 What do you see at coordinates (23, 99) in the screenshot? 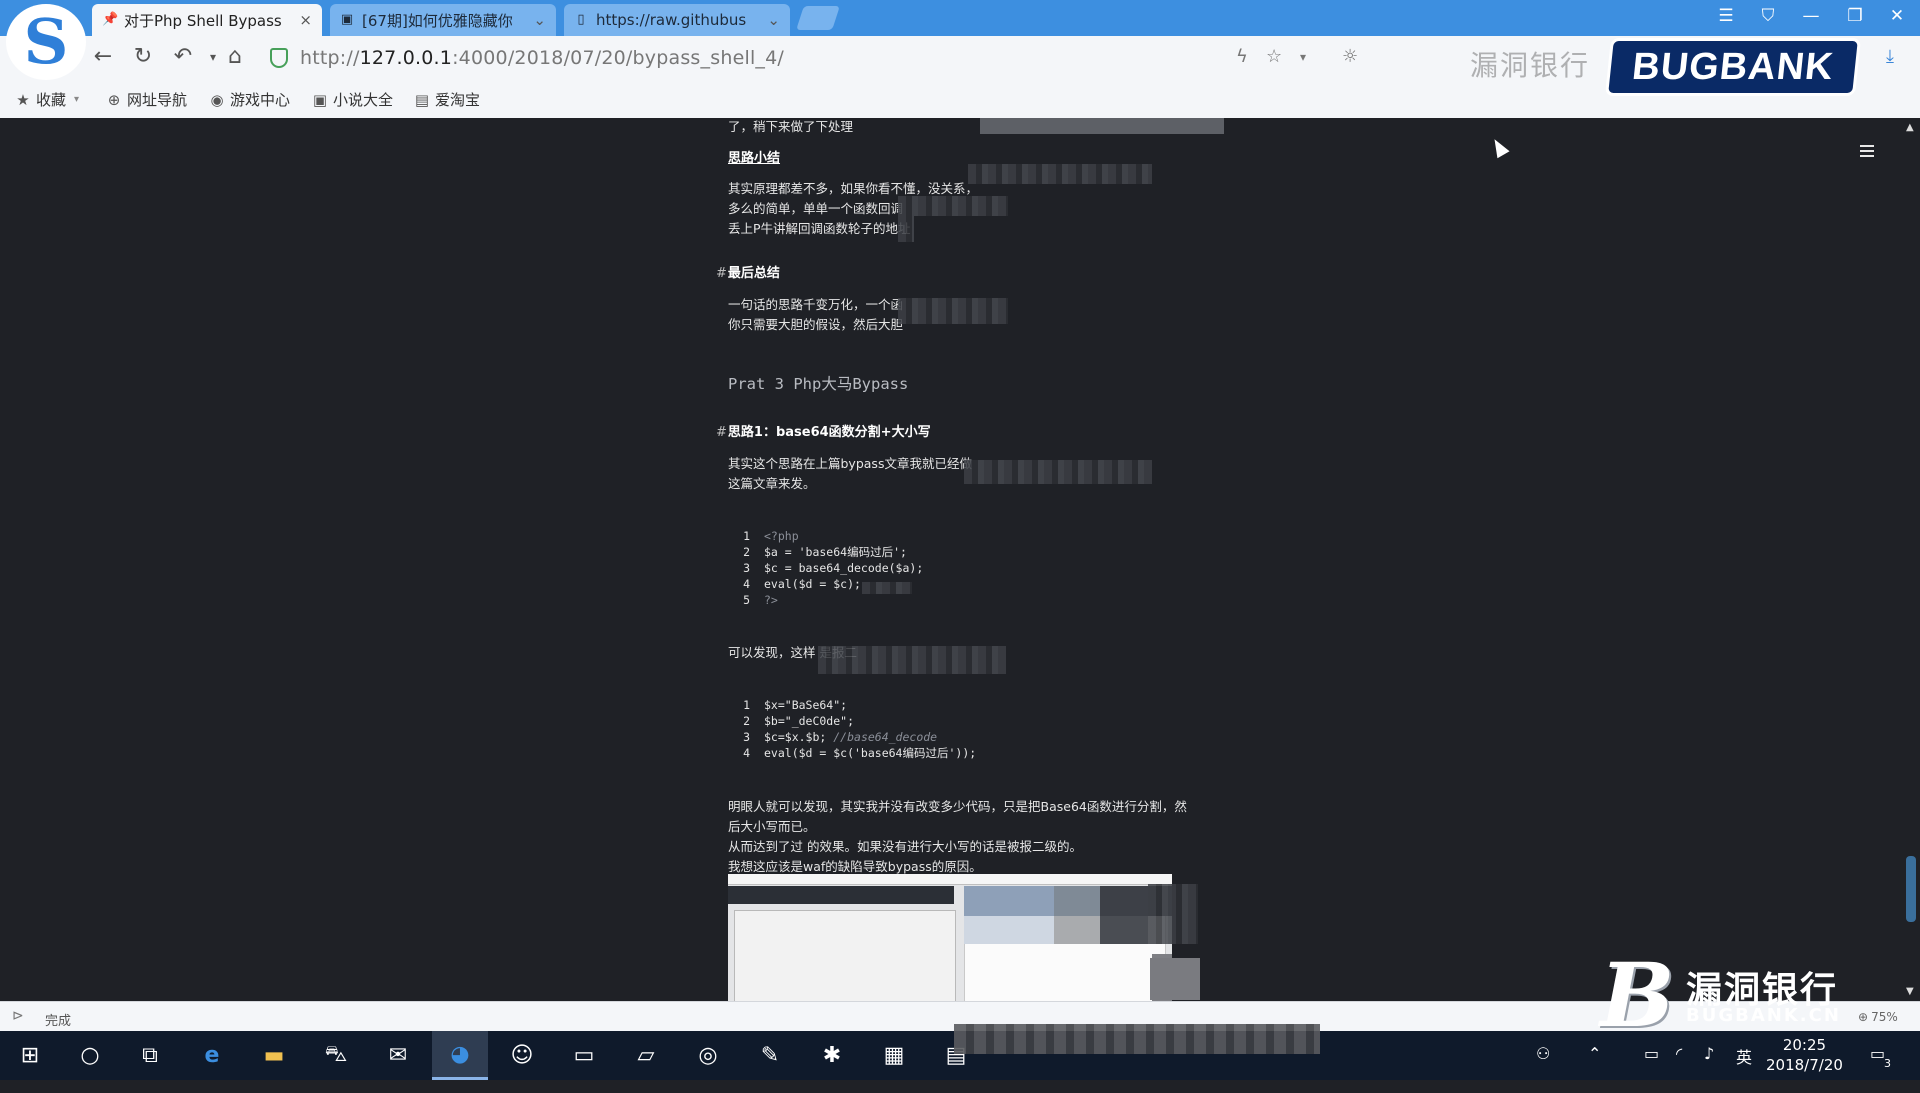
I see `star-icon: ★` at bounding box center [23, 99].